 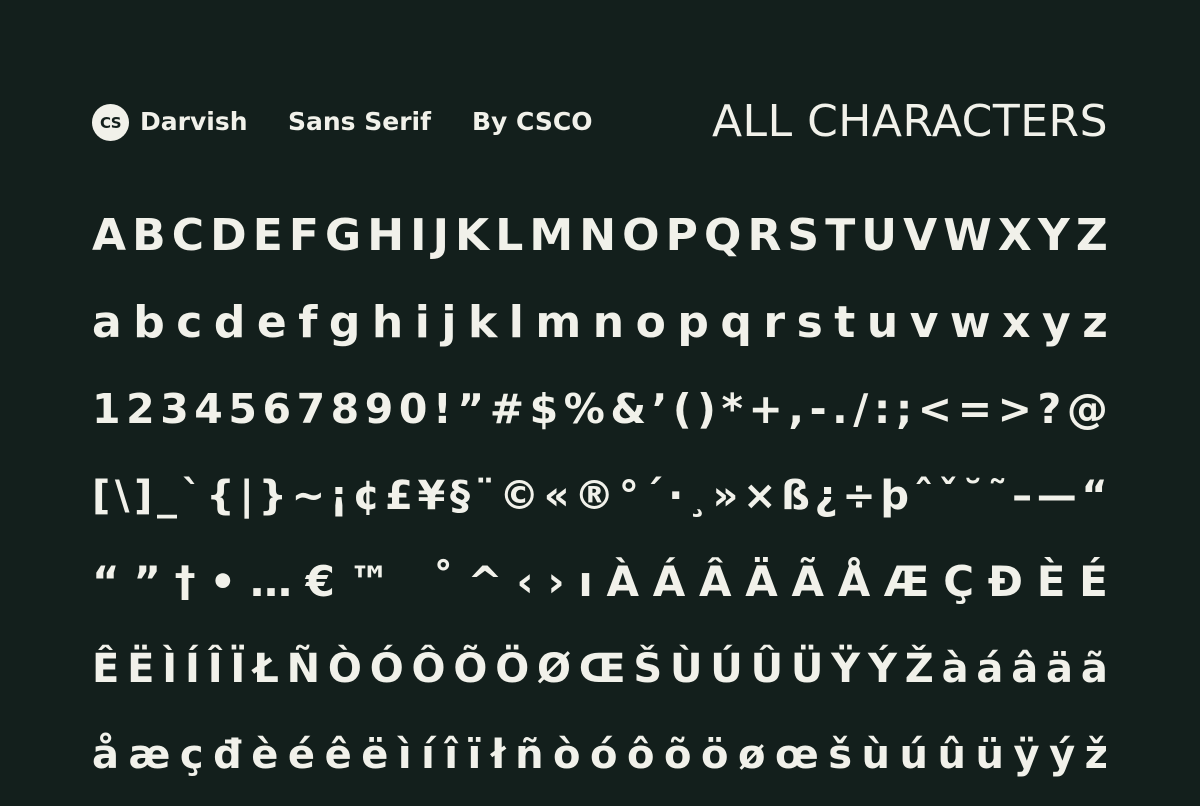 What do you see at coordinates (715, 581) in the screenshot?
I see `glyph: Â` at bounding box center [715, 581].